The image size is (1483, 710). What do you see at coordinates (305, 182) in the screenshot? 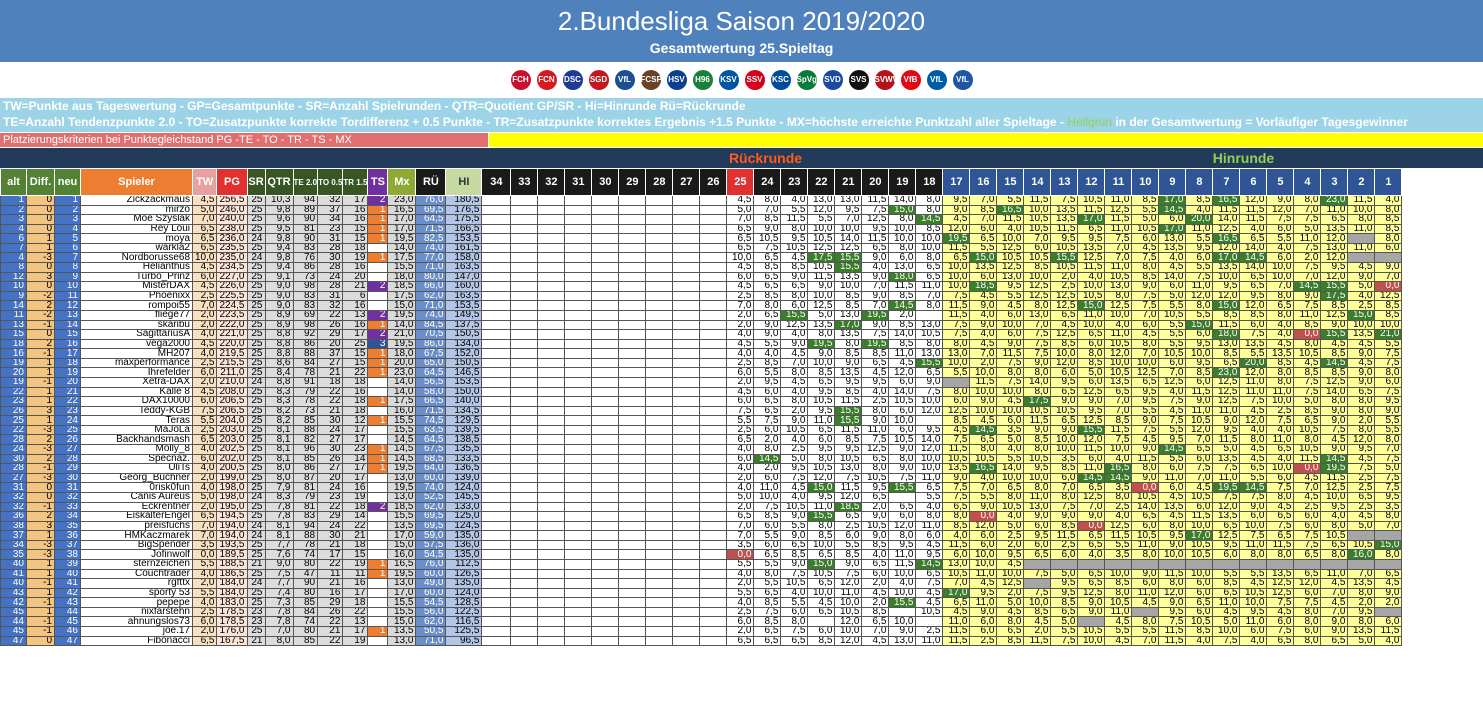
I see `header-te-2-0: TE 2.0` at bounding box center [305, 182].